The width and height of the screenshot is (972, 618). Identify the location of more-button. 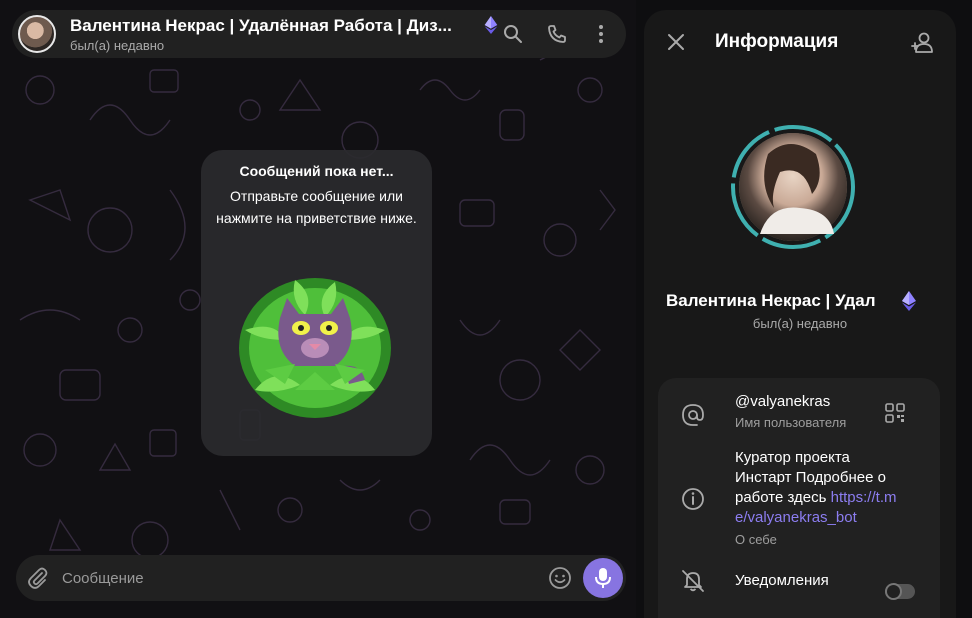
(601, 34).